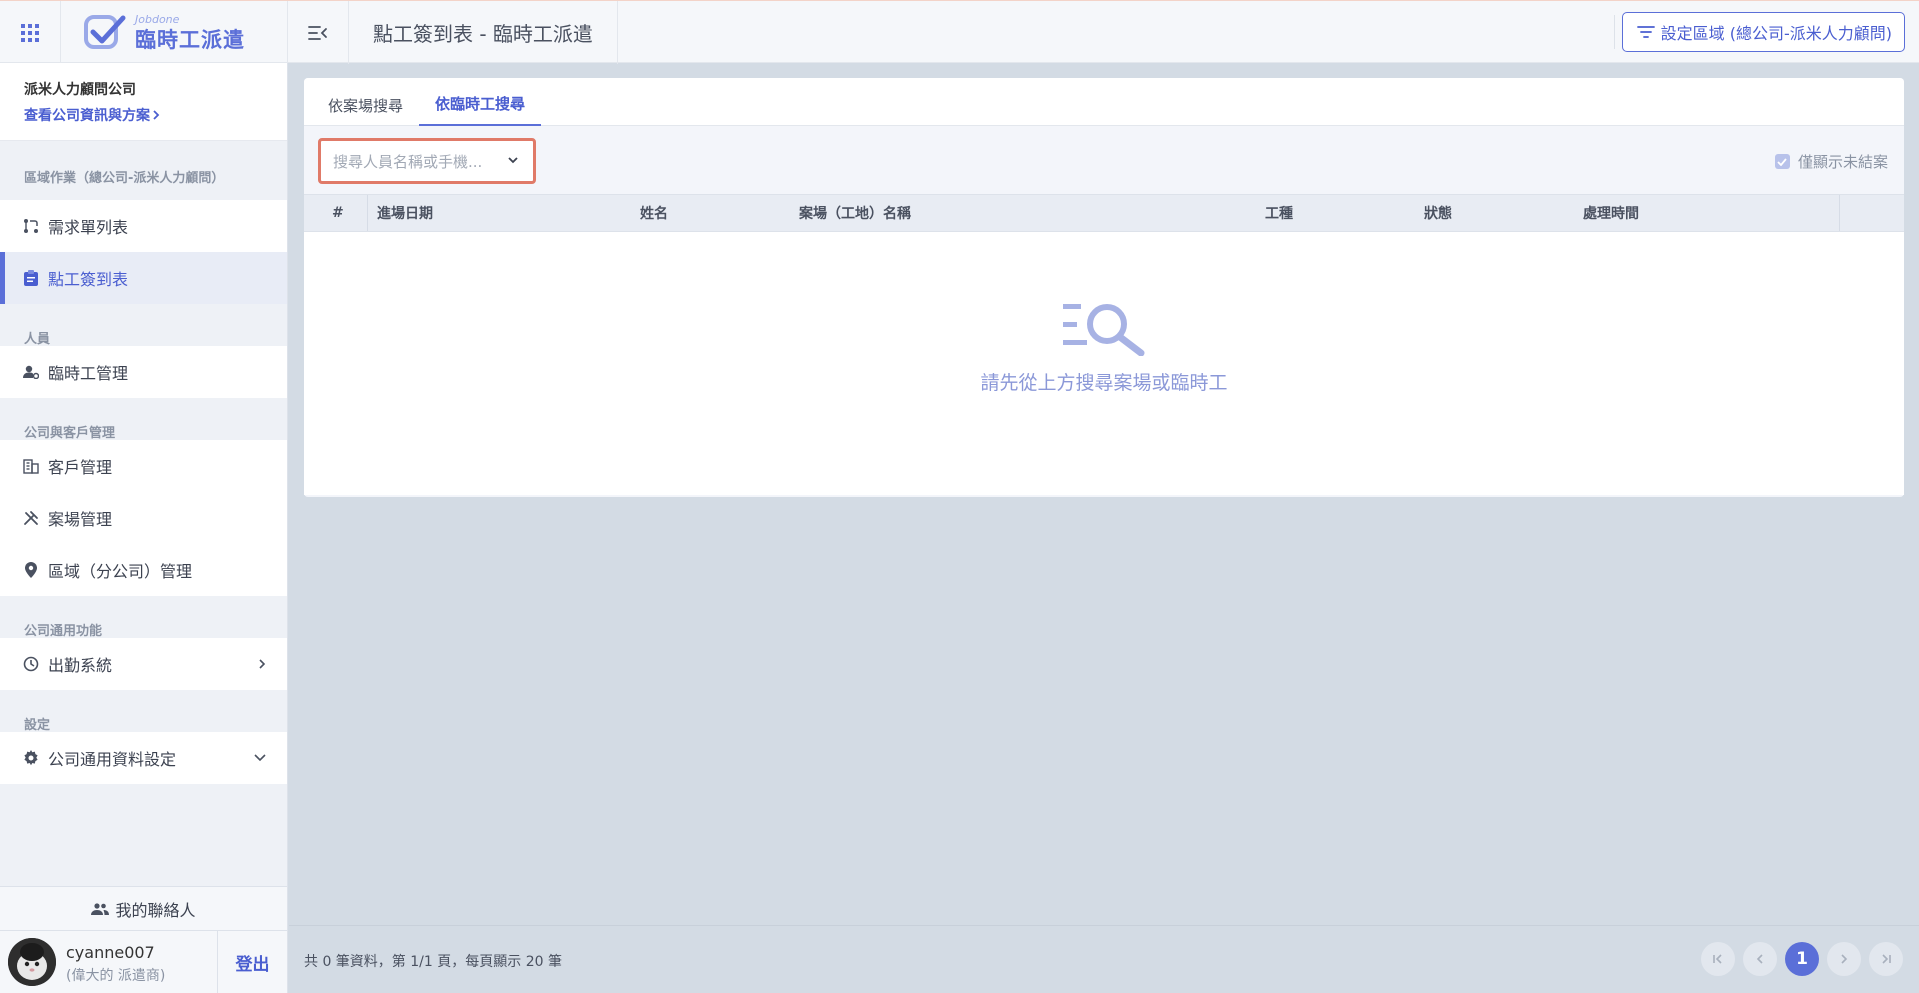  Describe the element at coordinates (116, 976) in the screenshot. I see `user-role: (偉大的 派遣商)` at that location.